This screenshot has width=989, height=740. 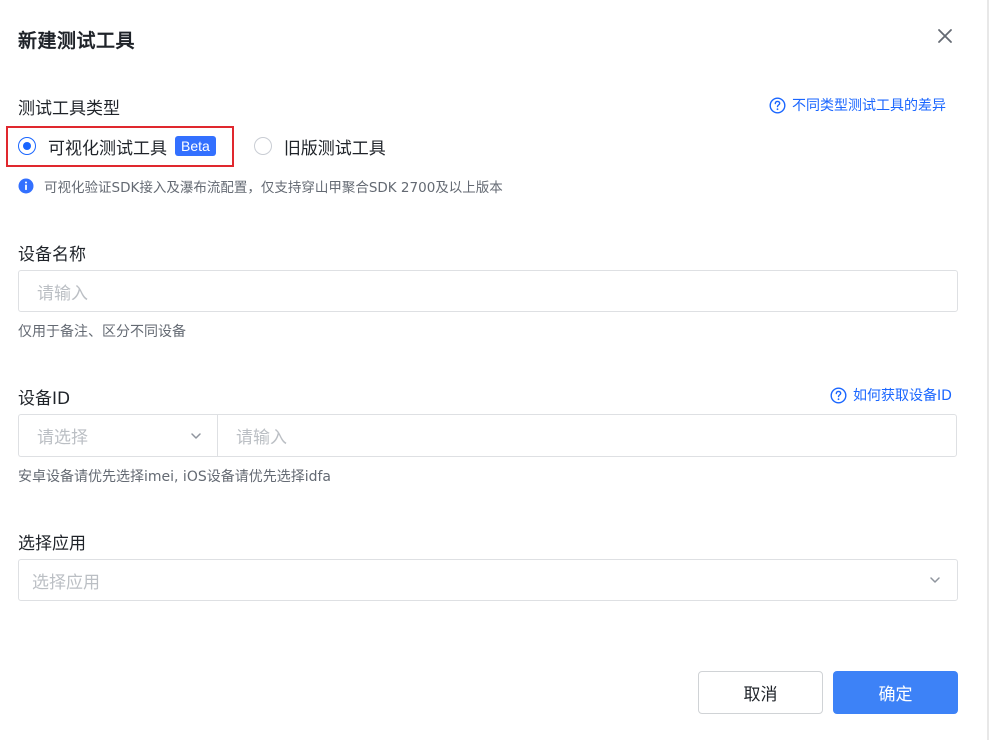 I want to click on radio-legacy-tool: 旧版测试工具, so click(x=319, y=146).